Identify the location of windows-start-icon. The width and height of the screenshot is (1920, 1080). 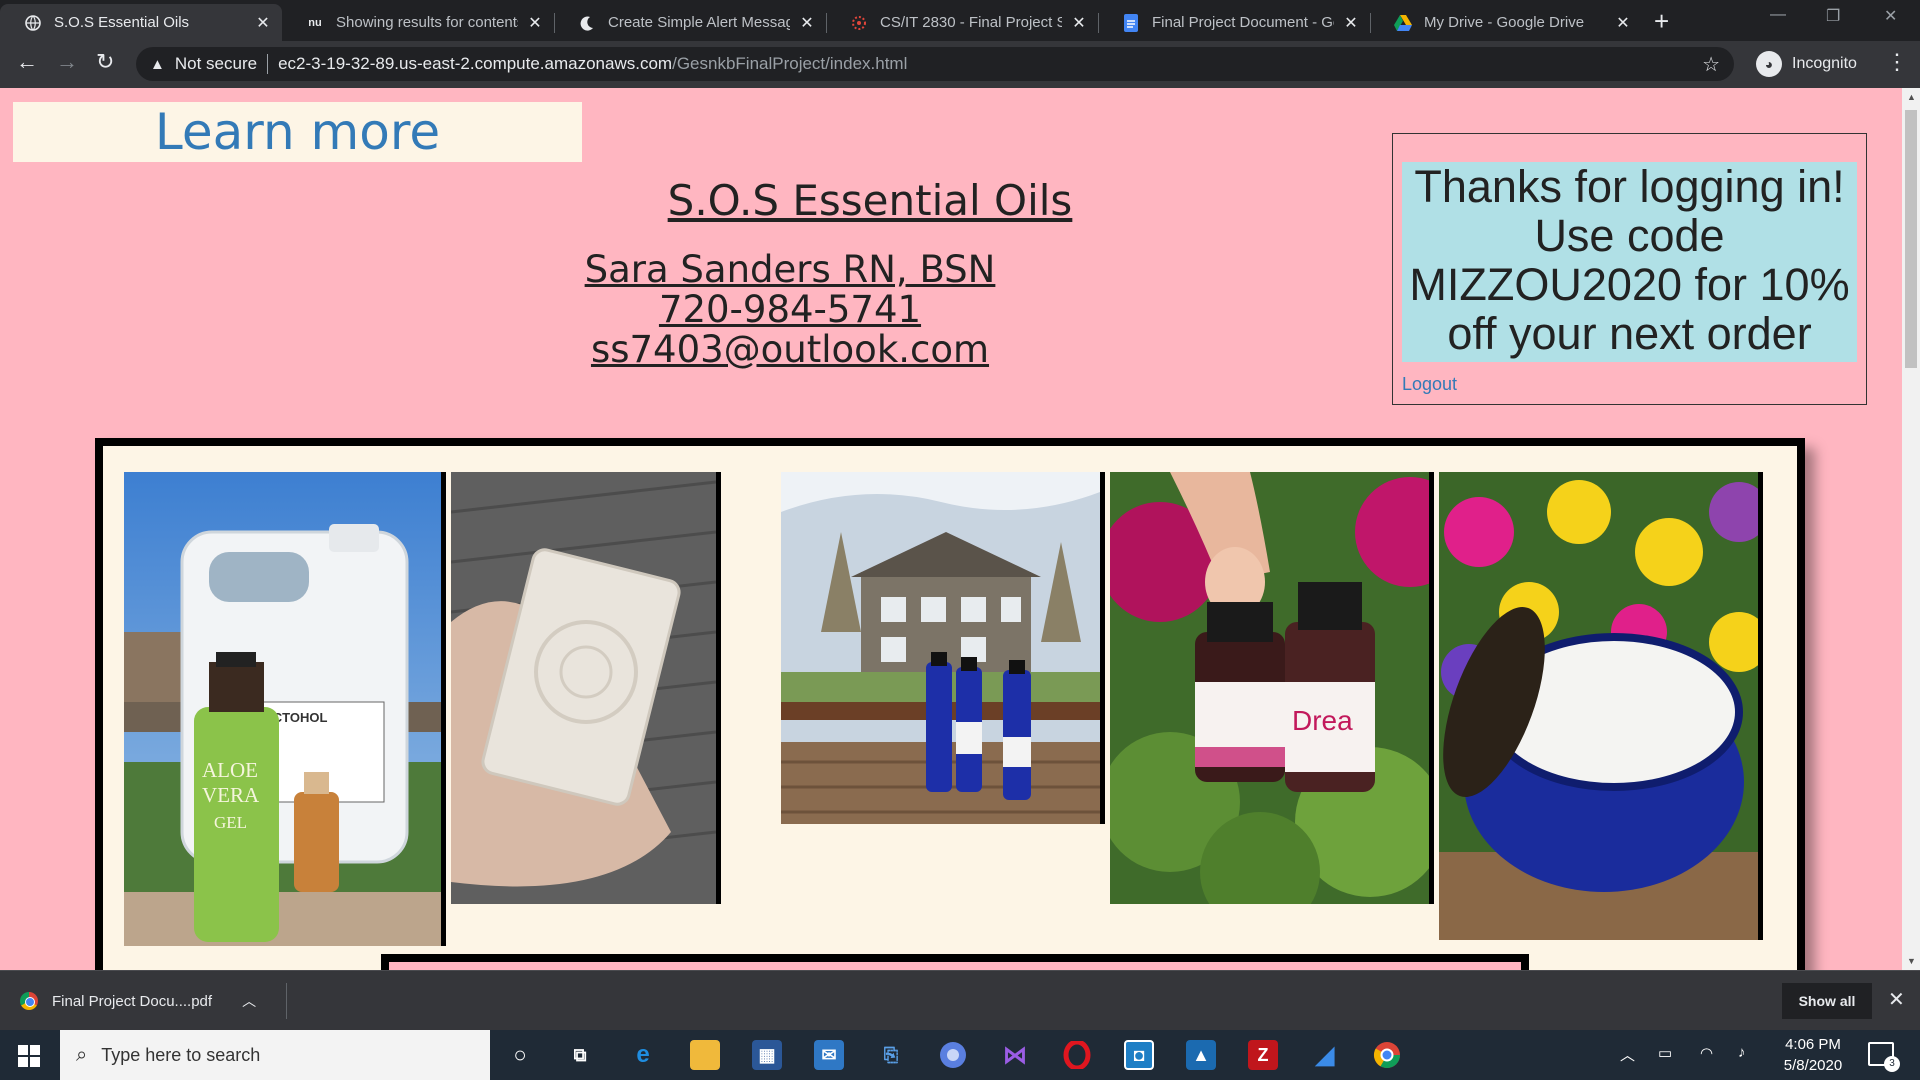
(29, 1056).